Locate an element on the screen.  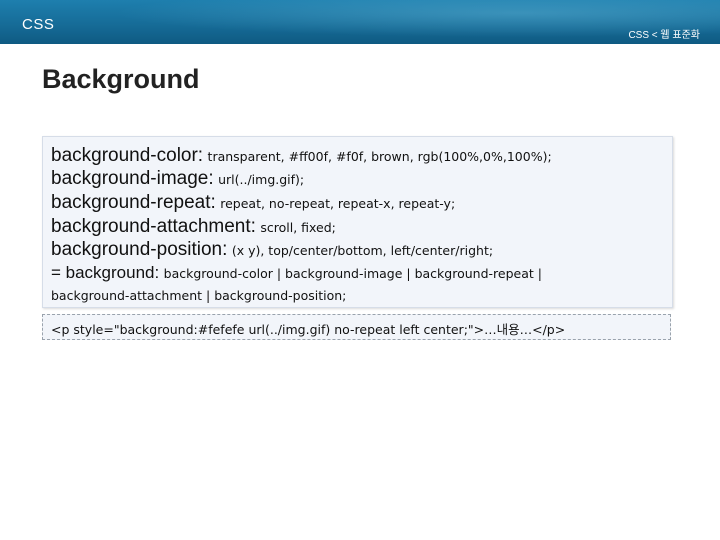
property-name: background-color: is located at coordinates (127, 155).